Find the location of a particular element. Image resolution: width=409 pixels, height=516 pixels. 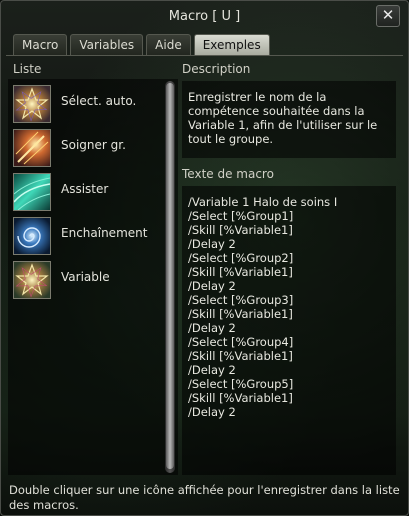

wave-icon is located at coordinates (32, 192).